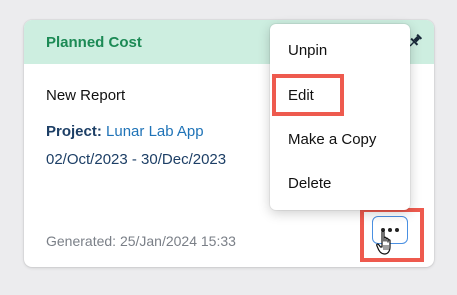 This screenshot has height=295, width=457. What do you see at coordinates (94, 42) in the screenshot?
I see `card-title: Planned Cost` at bounding box center [94, 42].